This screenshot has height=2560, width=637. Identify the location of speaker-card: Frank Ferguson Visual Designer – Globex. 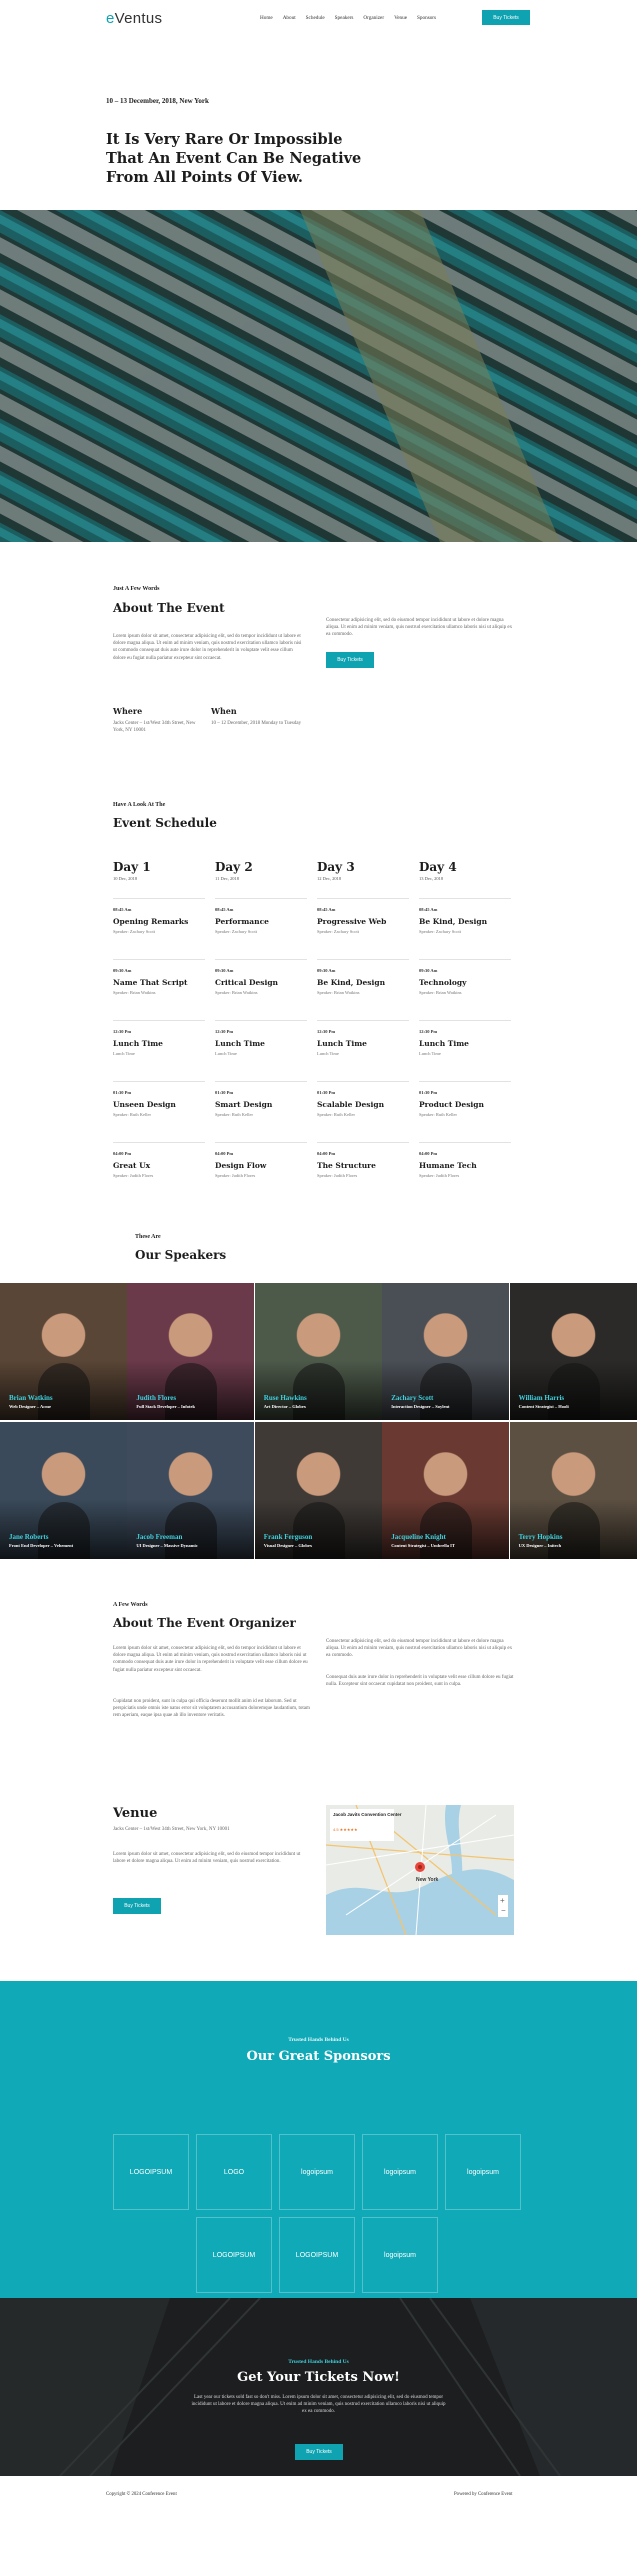
(318, 1490).